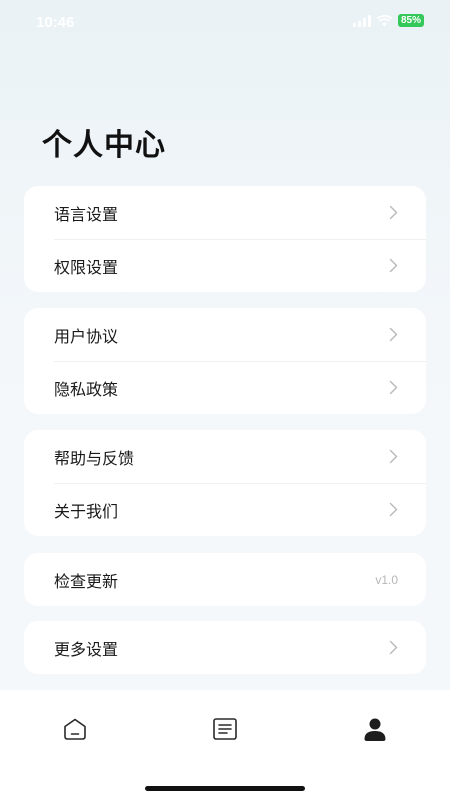 This screenshot has width=450, height=800. Describe the element at coordinates (225, 456) in the screenshot. I see `menu-item-help-feedback: 帮助与反馈` at that location.